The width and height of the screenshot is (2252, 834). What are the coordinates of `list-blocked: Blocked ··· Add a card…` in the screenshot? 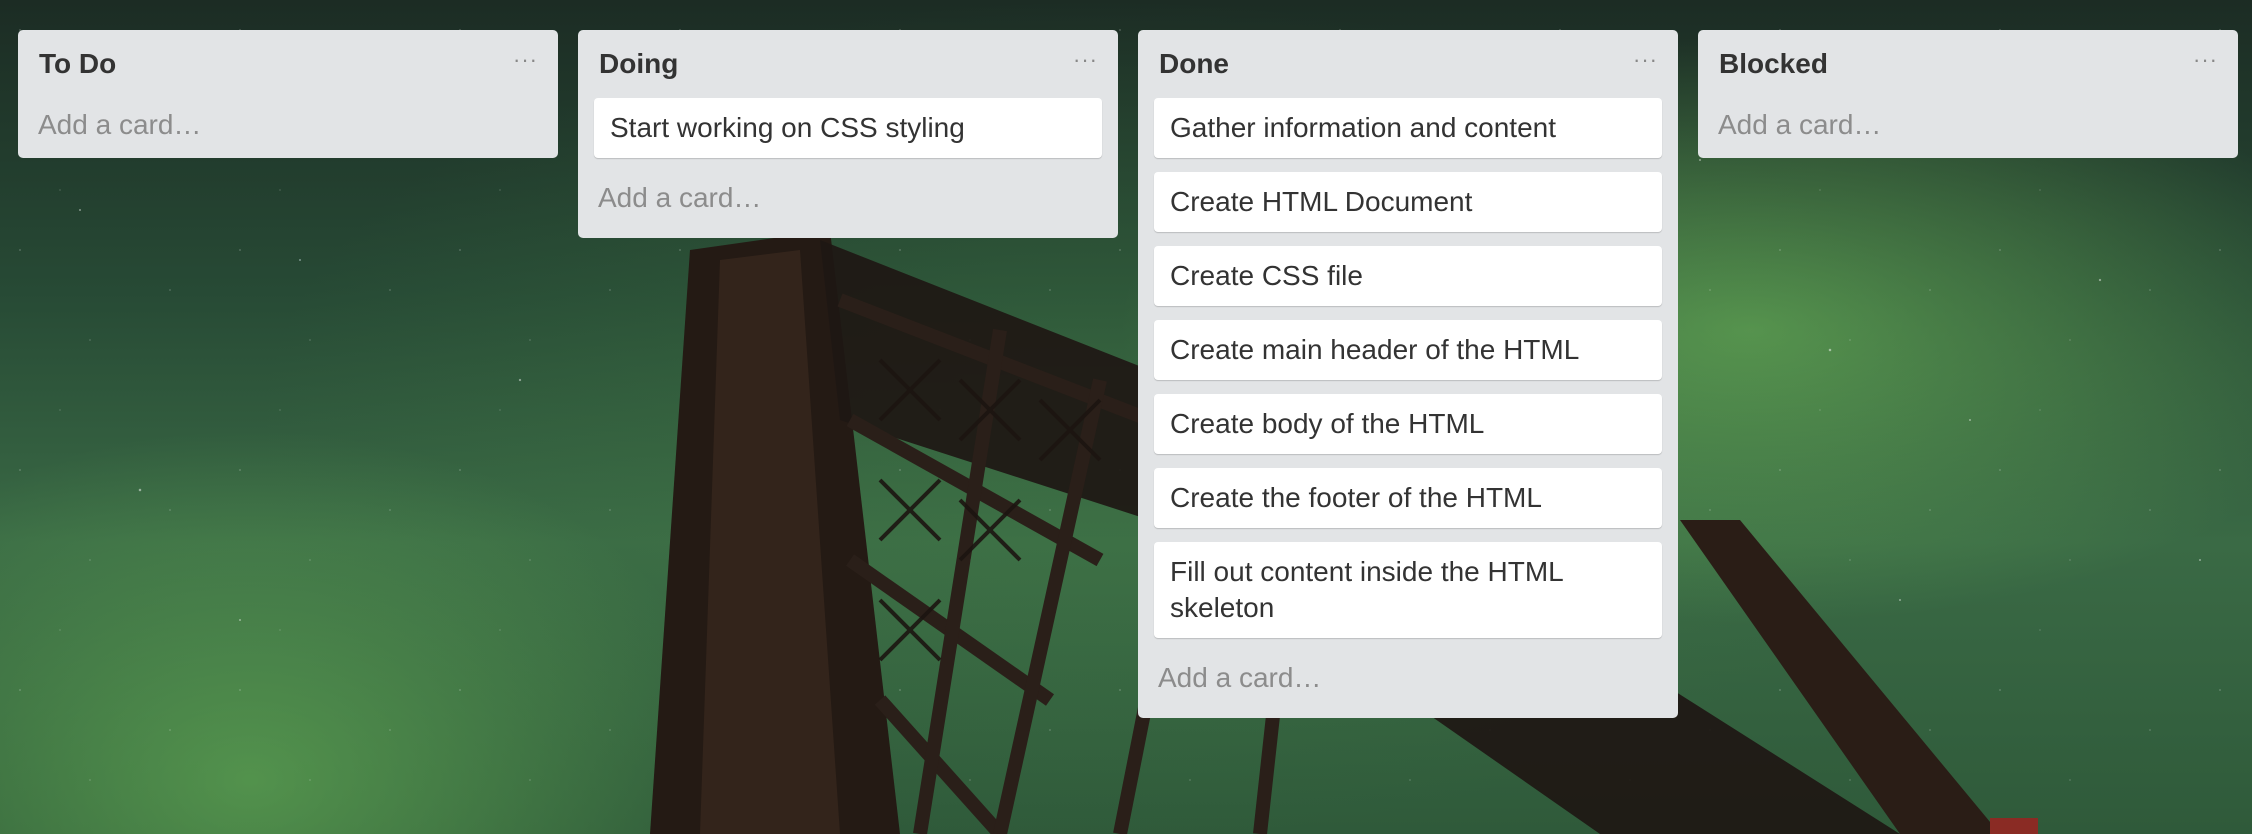 It's located at (1968, 94).